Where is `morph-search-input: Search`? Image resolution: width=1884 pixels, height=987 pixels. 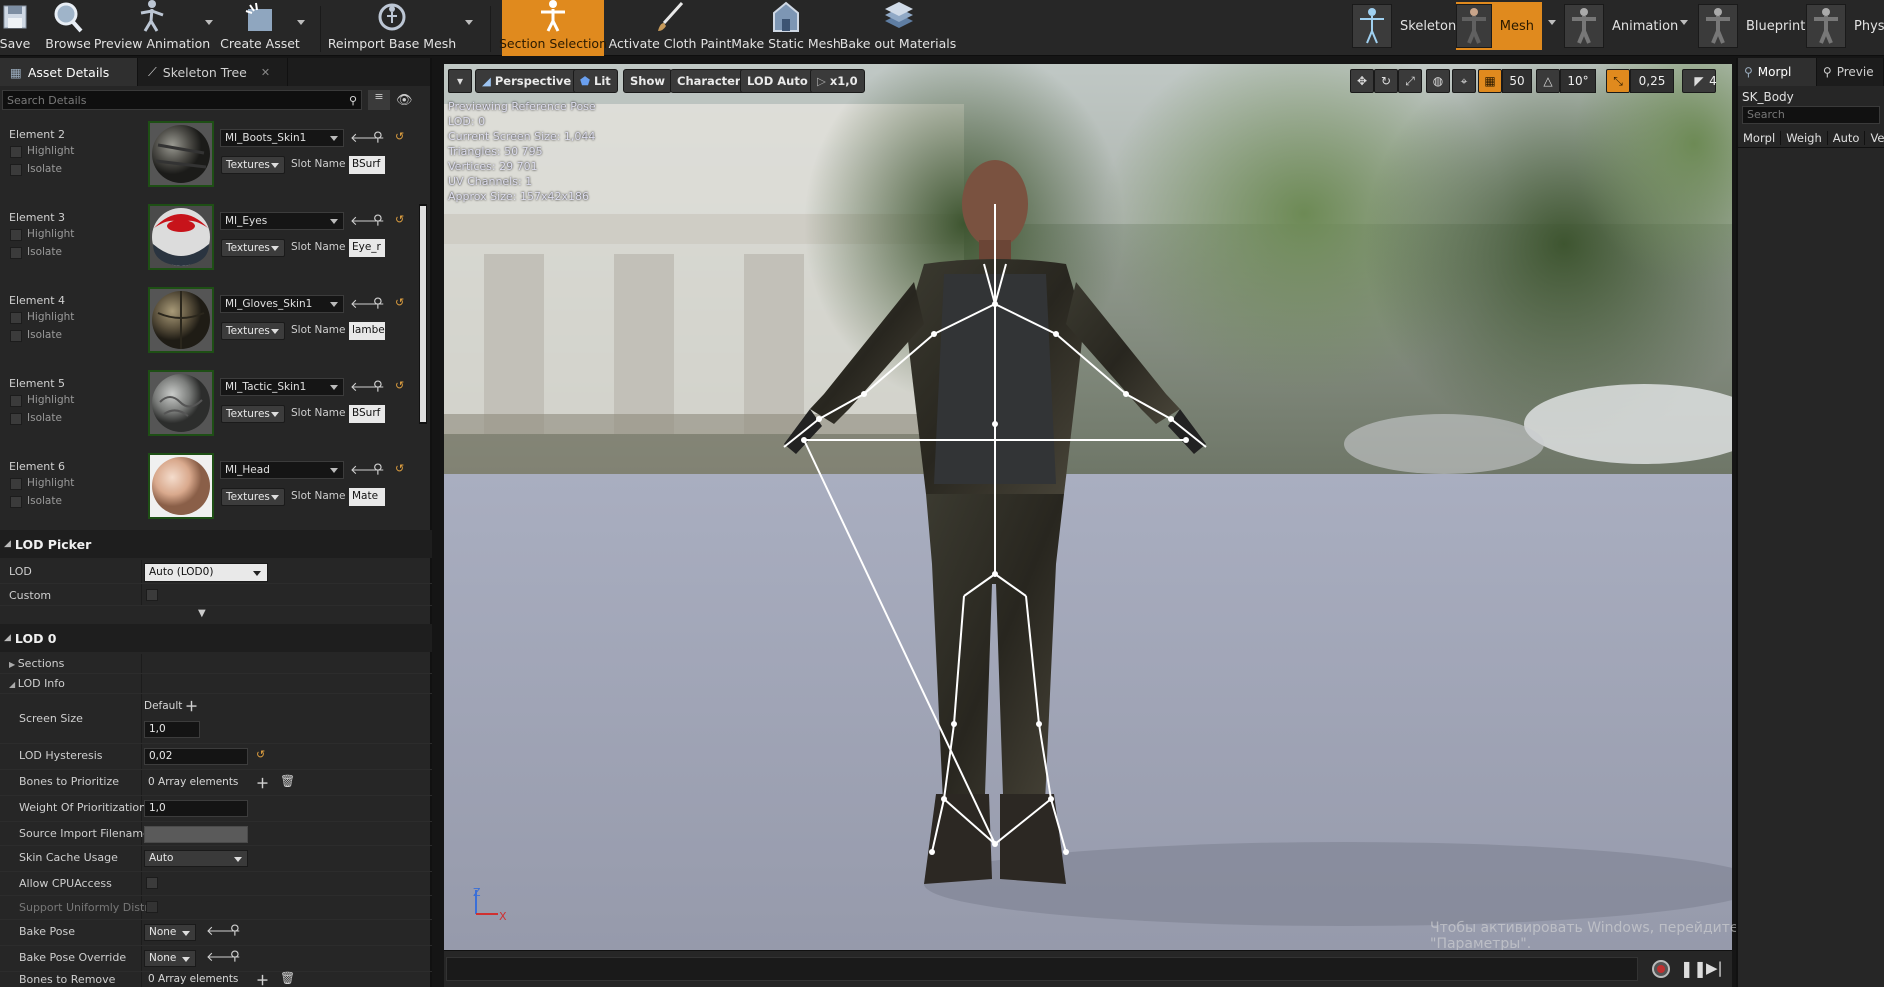 morph-search-input: Search is located at coordinates (1811, 115).